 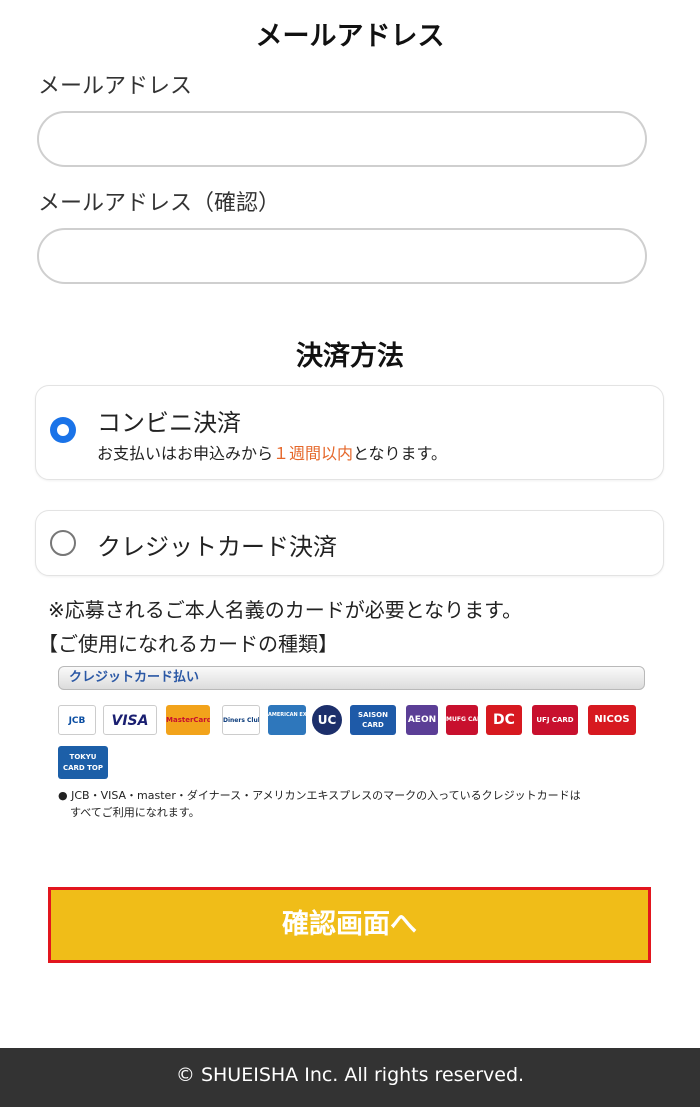 What do you see at coordinates (77, 720) in the screenshot?
I see `jcb-logo: JCB` at bounding box center [77, 720].